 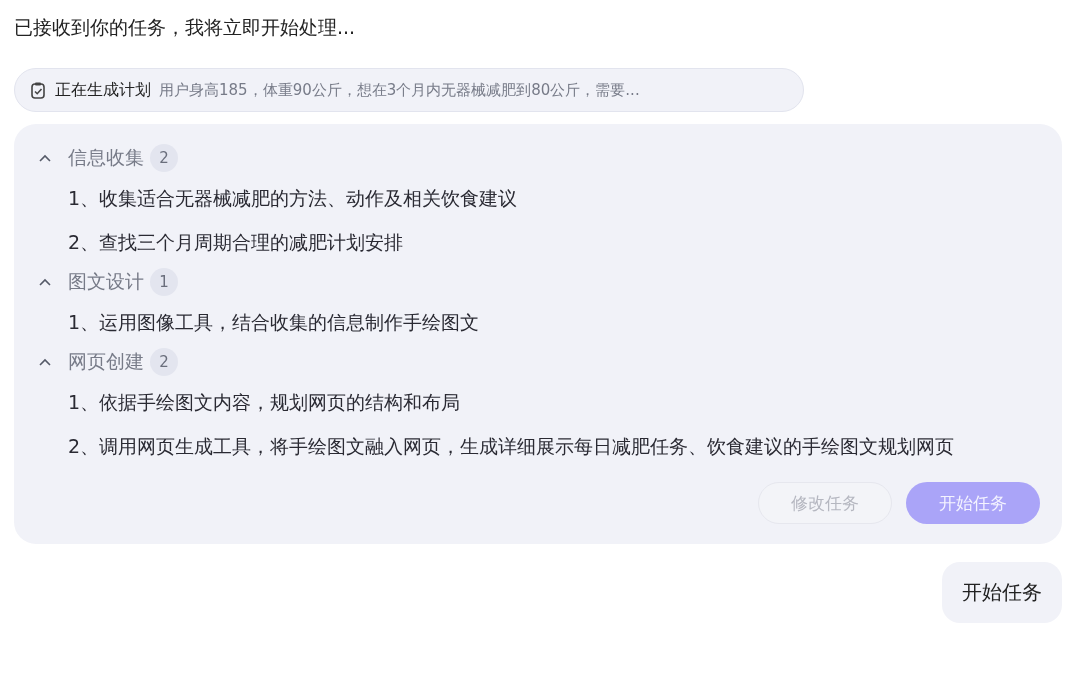 What do you see at coordinates (106, 361) in the screenshot?
I see `section-title: 网页创建` at bounding box center [106, 361].